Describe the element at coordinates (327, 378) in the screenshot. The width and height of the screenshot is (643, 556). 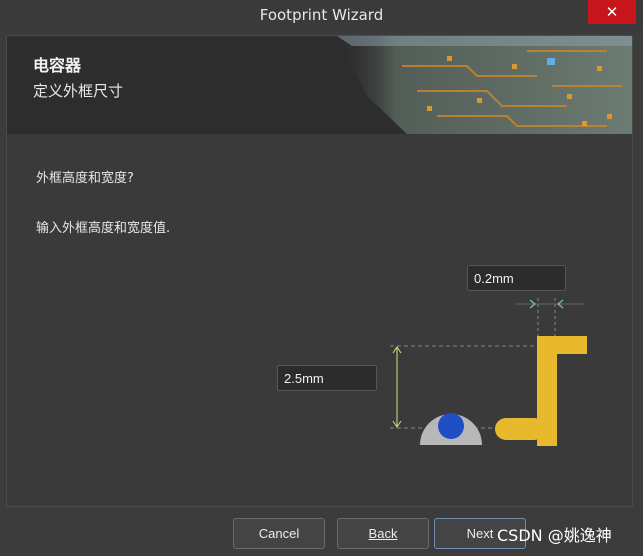
I see `height-input: 2.5mm` at that location.